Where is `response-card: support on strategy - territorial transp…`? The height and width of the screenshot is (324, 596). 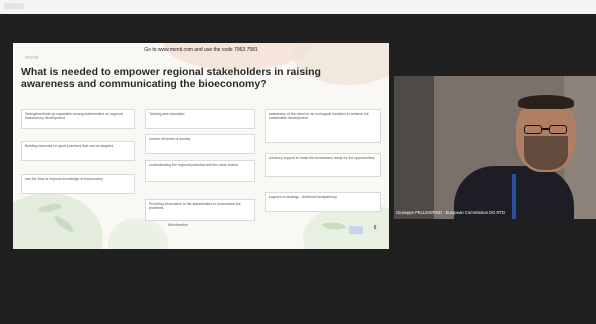
response-card: support on strategy - territorial transp… is located at coordinates (323, 202).